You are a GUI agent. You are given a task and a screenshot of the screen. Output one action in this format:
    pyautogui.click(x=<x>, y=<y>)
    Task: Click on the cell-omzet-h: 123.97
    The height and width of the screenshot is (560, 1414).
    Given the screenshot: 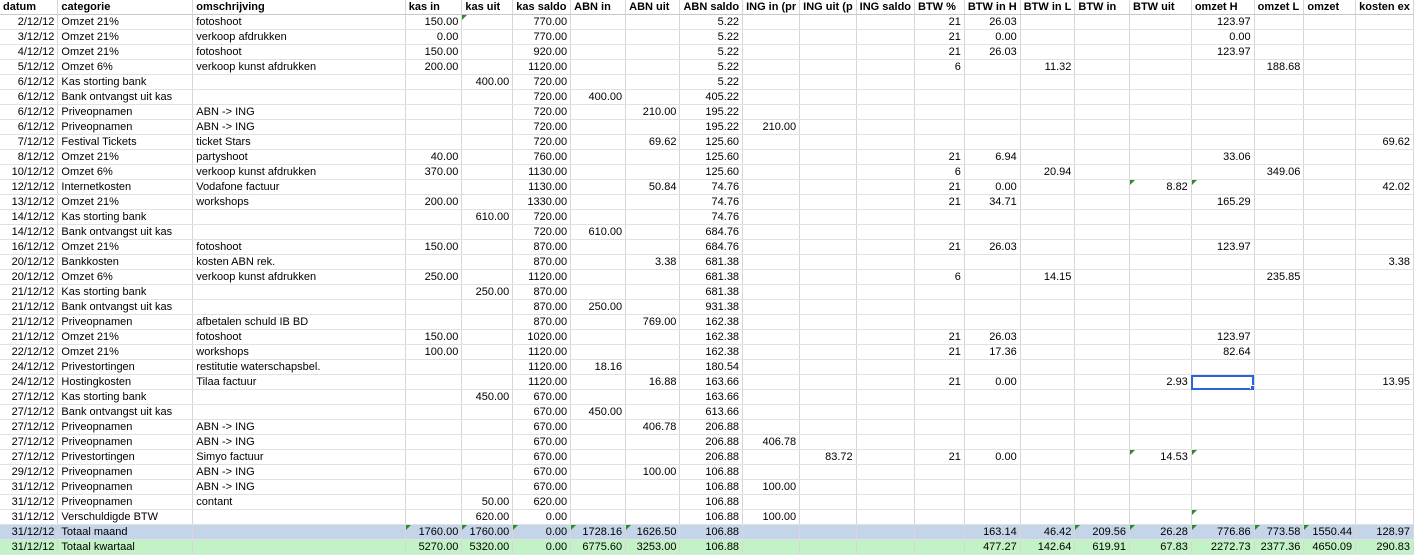 What is the action you would take?
    pyautogui.click(x=1223, y=247)
    